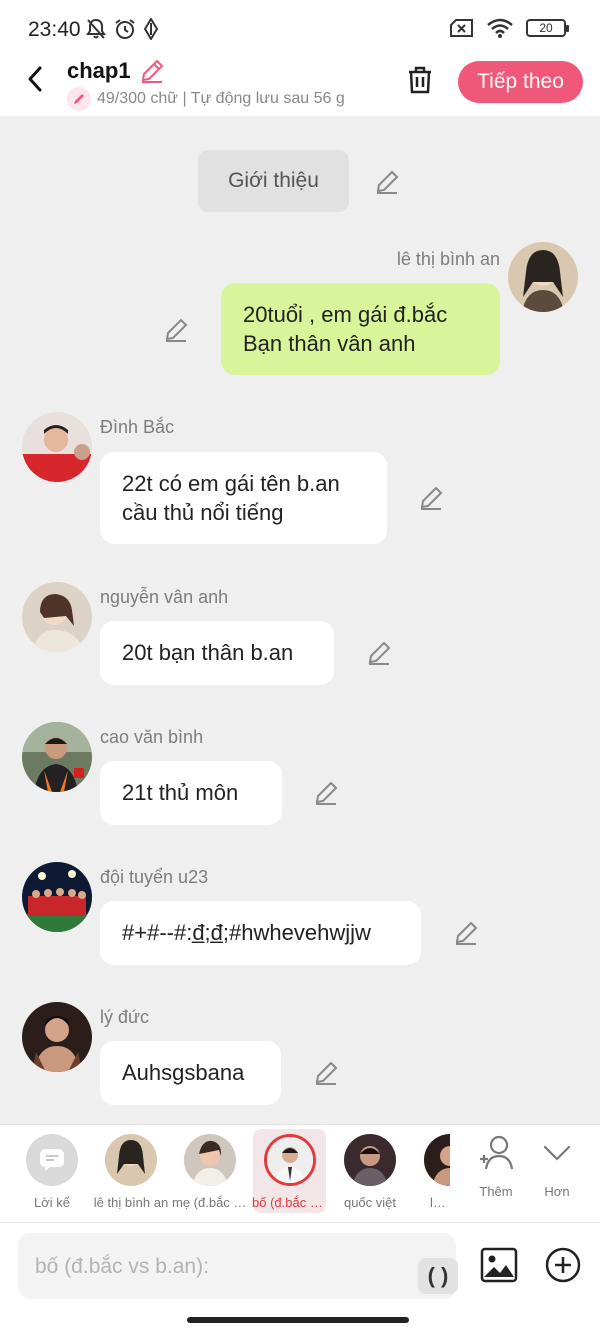 Image resolution: width=600 pixels, height=1333 pixels. Describe the element at coordinates (164, 597) in the screenshot. I see `sender-name: nguyễn vân anh` at that location.